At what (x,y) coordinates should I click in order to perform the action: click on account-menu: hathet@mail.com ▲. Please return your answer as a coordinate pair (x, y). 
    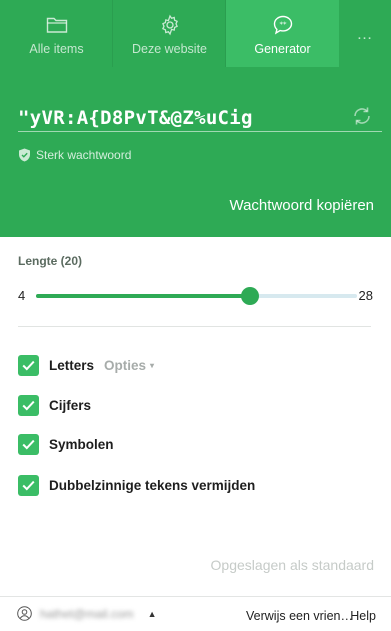
    Looking at the image, I should click on (86, 613).